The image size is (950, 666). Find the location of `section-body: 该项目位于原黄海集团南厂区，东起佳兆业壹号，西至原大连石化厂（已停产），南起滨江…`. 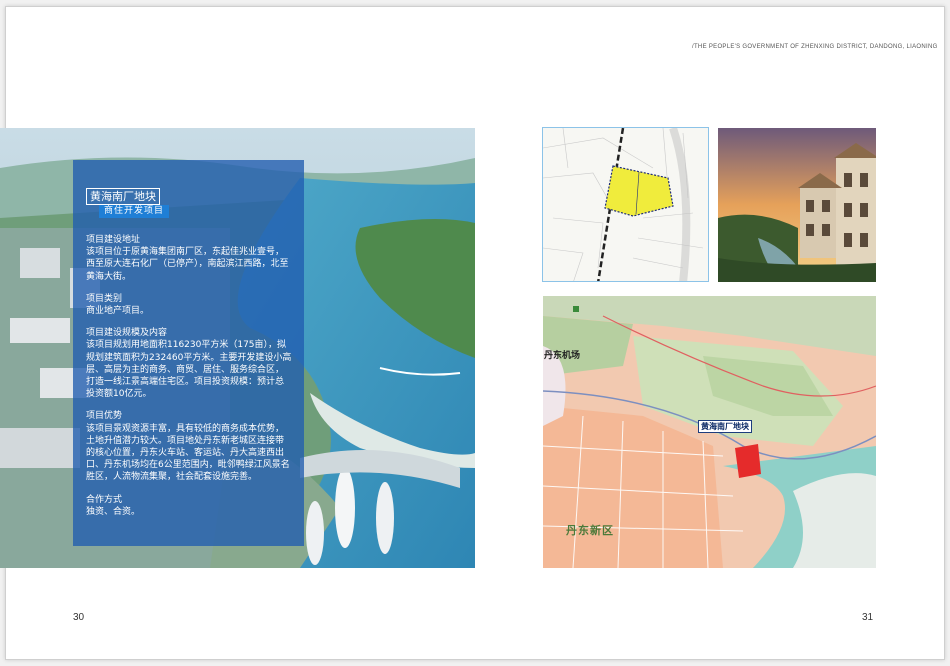

section-body: 该项目位于原黄海集团南厂区，东起佳兆业壹号，西至原大连石化厂（已停产），南起滨江… is located at coordinates (187, 264).